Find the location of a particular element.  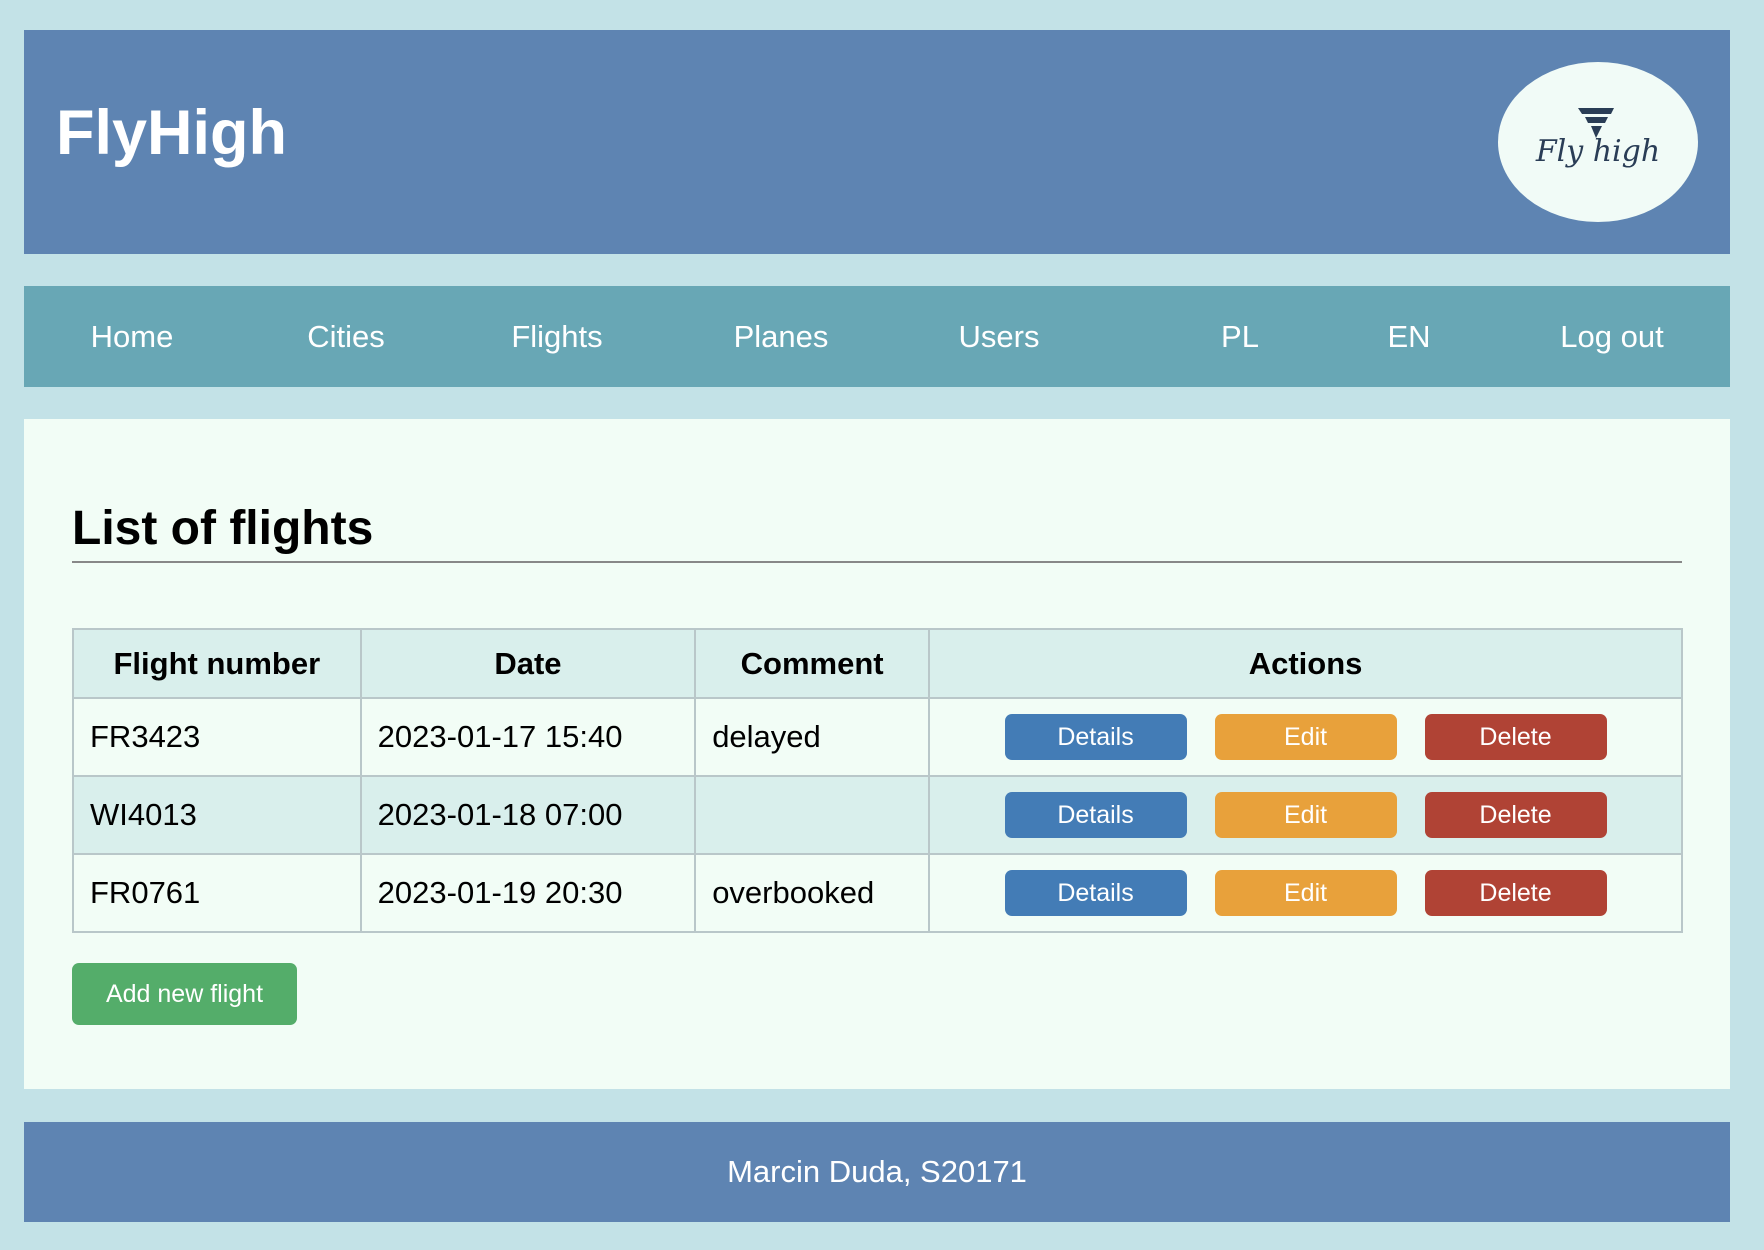

logo: Fly high is located at coordinates (1598, 142).